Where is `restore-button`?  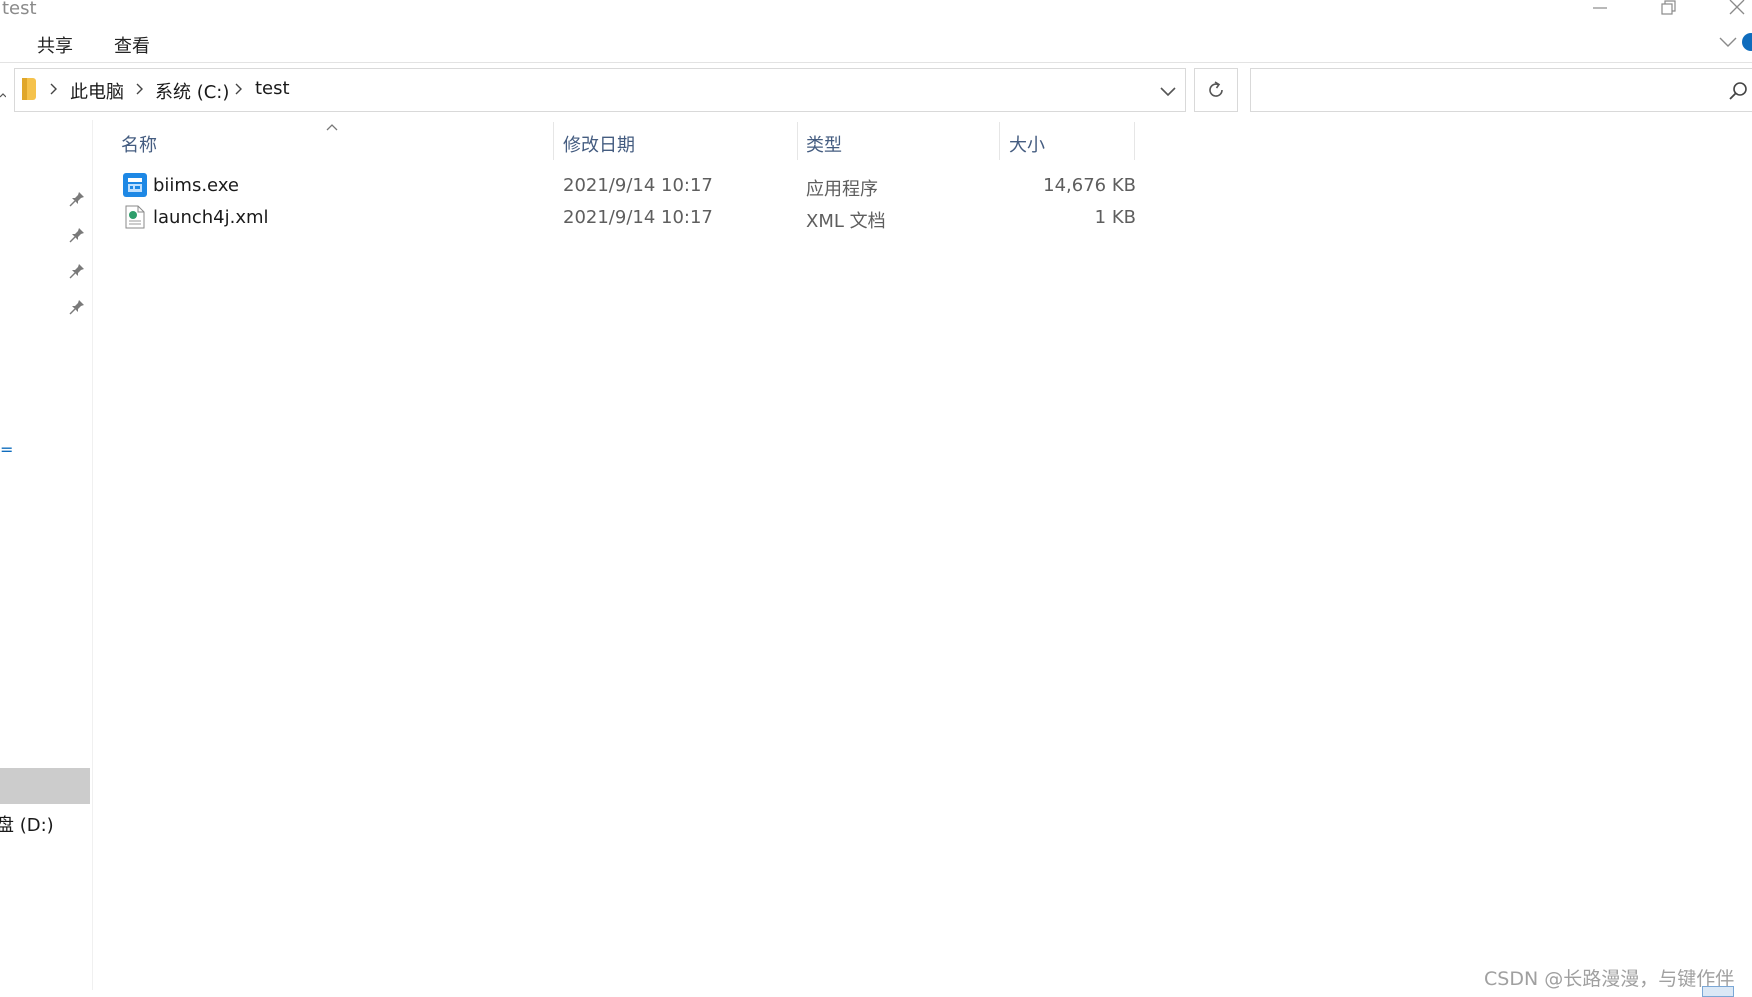
restore-button is located at coordinates (1668, 10).